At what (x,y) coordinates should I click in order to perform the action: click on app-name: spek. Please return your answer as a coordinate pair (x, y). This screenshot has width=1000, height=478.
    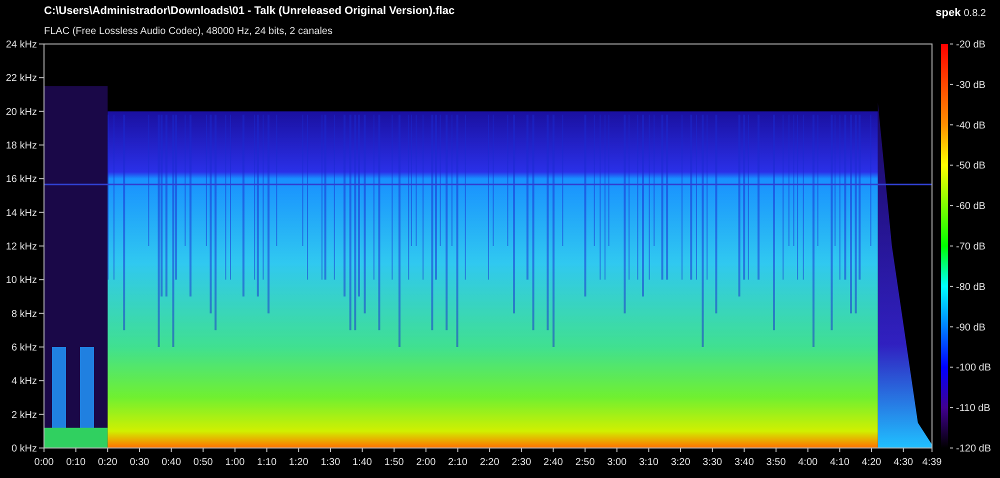
    Looking at the image, I should click on (948, 13).